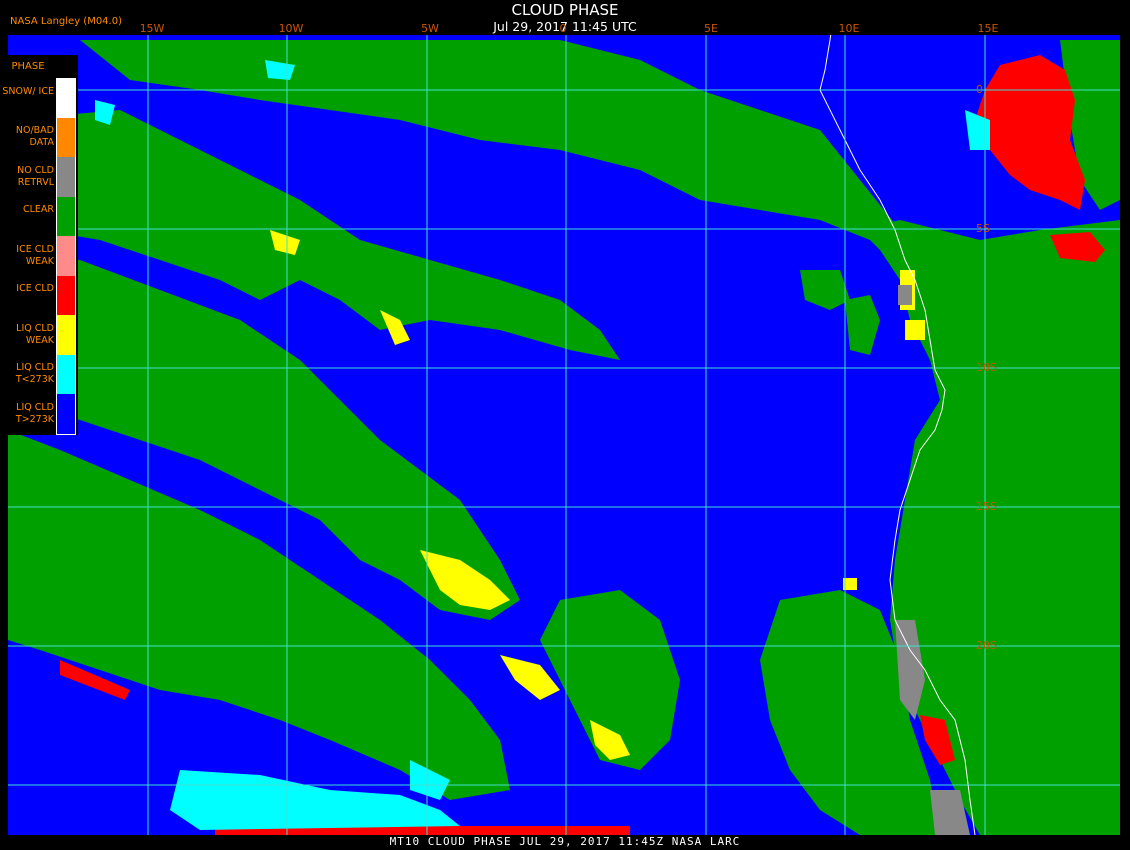 This screenshot has width=1130, height=850. Describe the element at coordinates (35, 334) in the screenshot. I see `legend-label: LIQ CLD WEAK` at that location.